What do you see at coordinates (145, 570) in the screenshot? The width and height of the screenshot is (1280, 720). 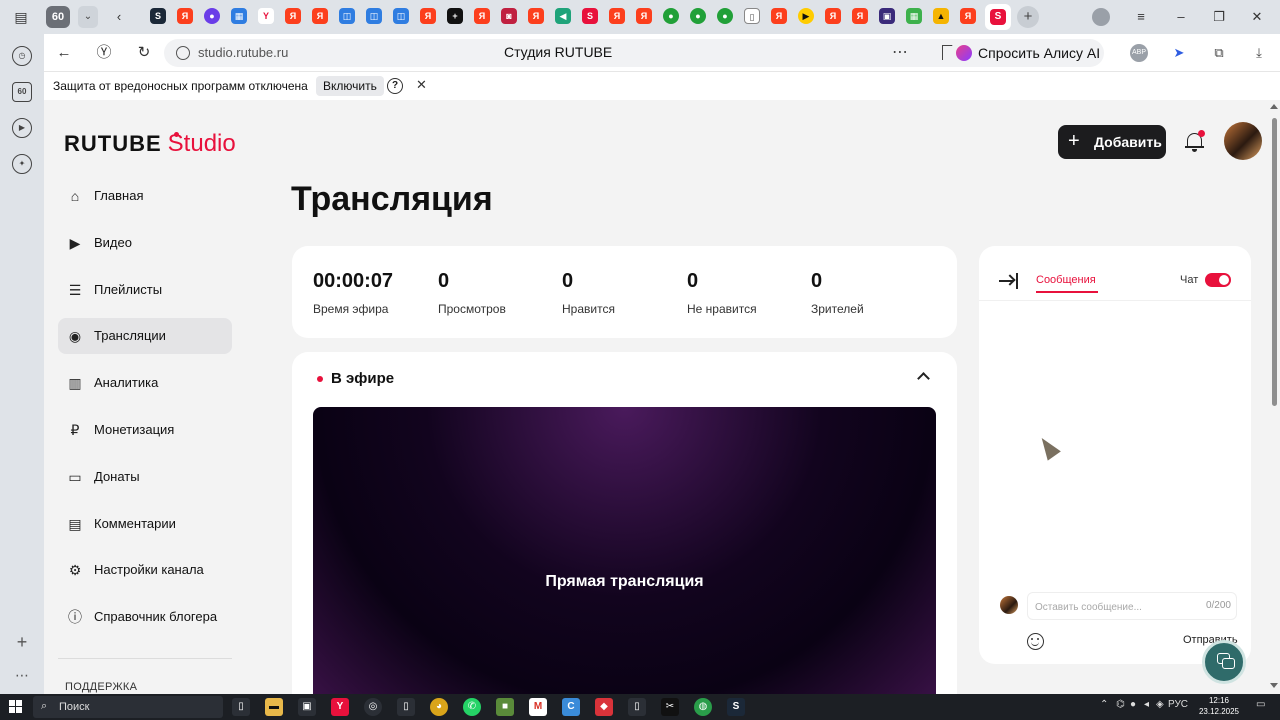 I see `sidebar-item-gear: ⚙ Настройки канала` at bounding box center [145, 570].